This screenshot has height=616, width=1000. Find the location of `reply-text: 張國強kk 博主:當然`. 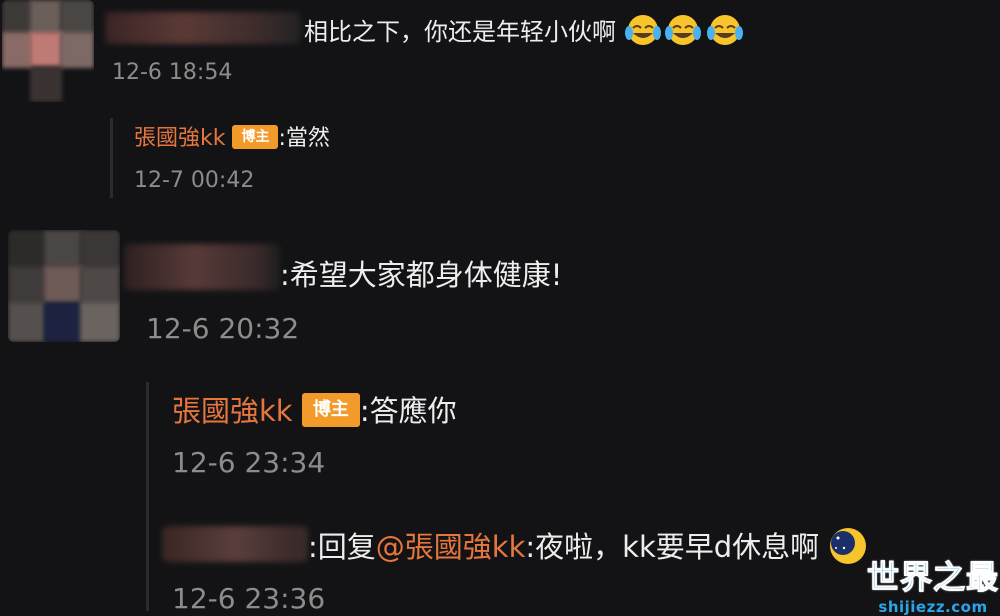

reply-text: 張國強kk 博主:當然 is located at coordinates (232, 136).